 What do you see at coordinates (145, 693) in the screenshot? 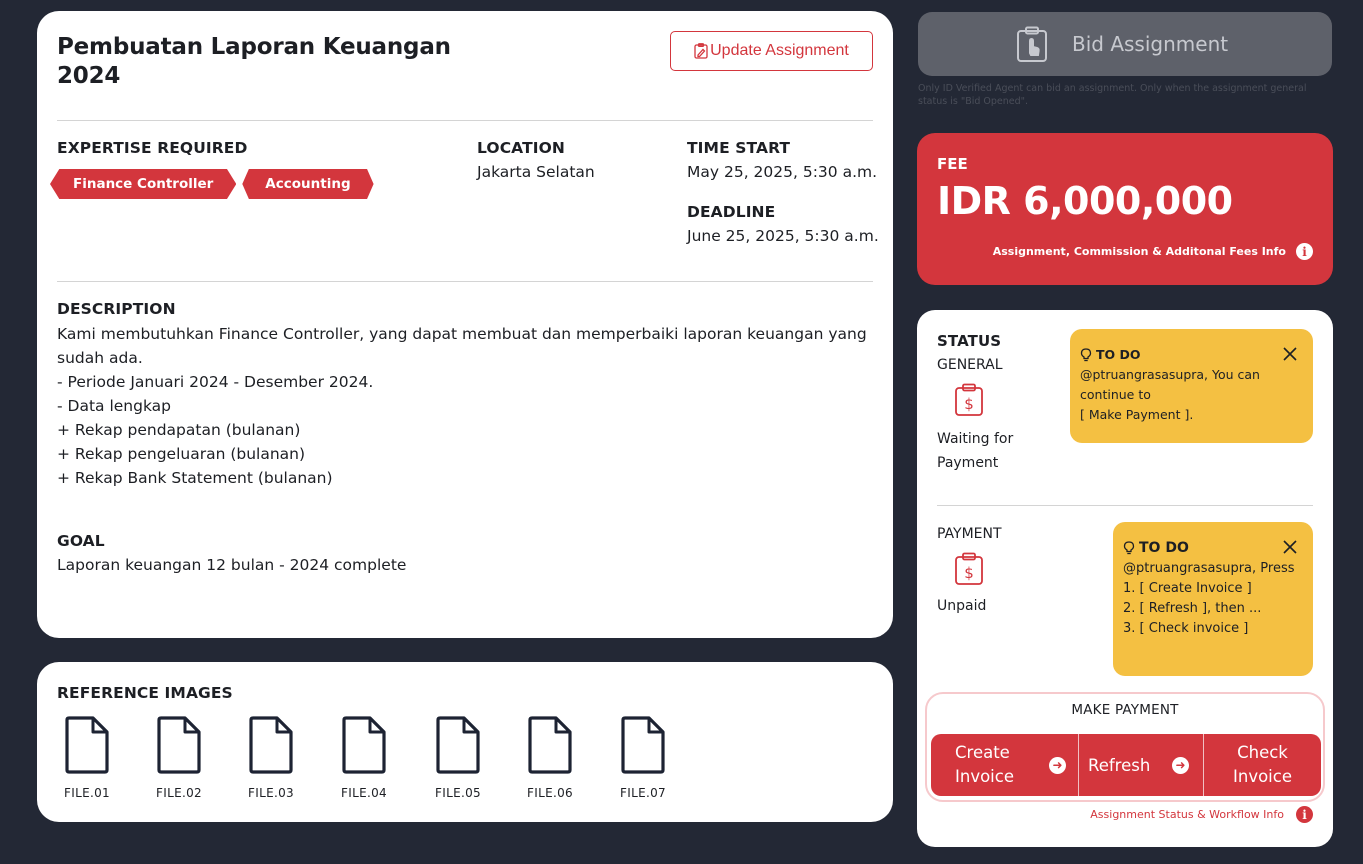
I see `reference-images-label: REFERENCE IMAGES` at bounding box center [145, 693].